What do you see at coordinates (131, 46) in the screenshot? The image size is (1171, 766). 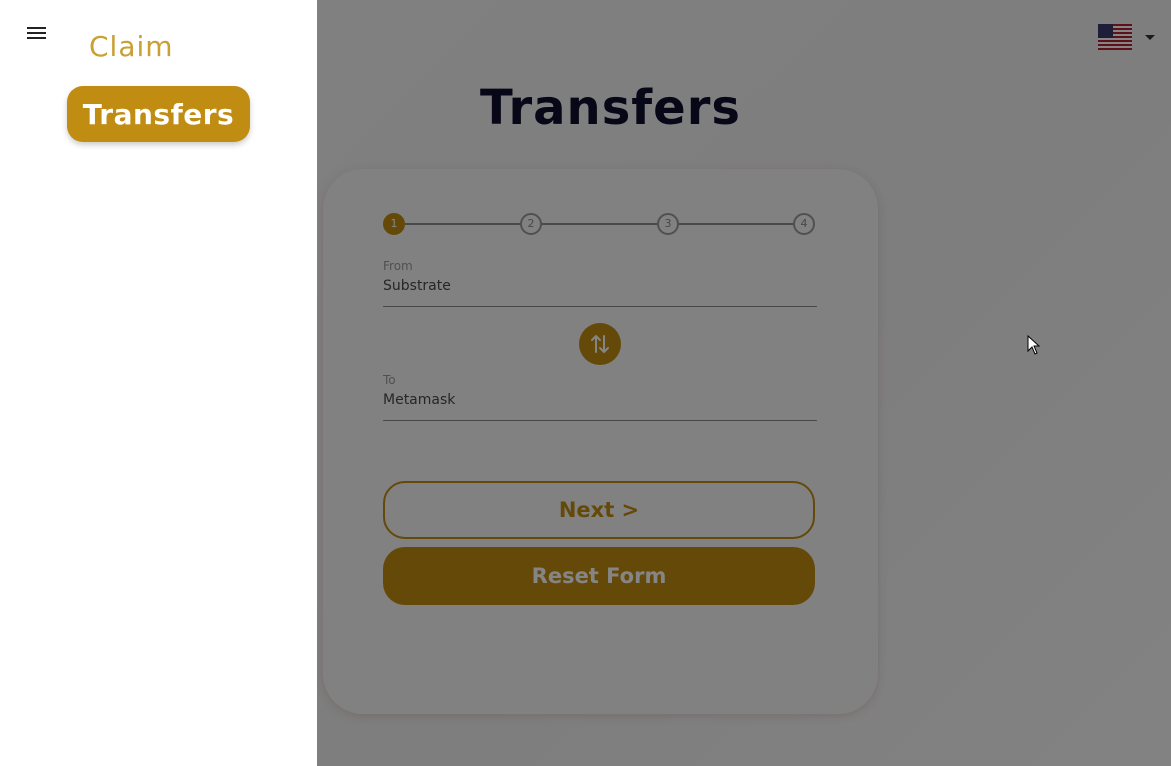 I see `nav-item-claim: Claim` at bounding box center [131, 46].